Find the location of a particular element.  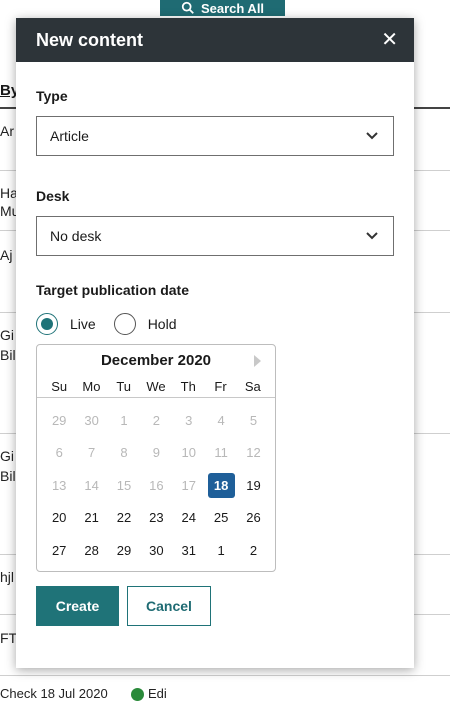

calendar-day: 6 is located at coordinates (59, 453).